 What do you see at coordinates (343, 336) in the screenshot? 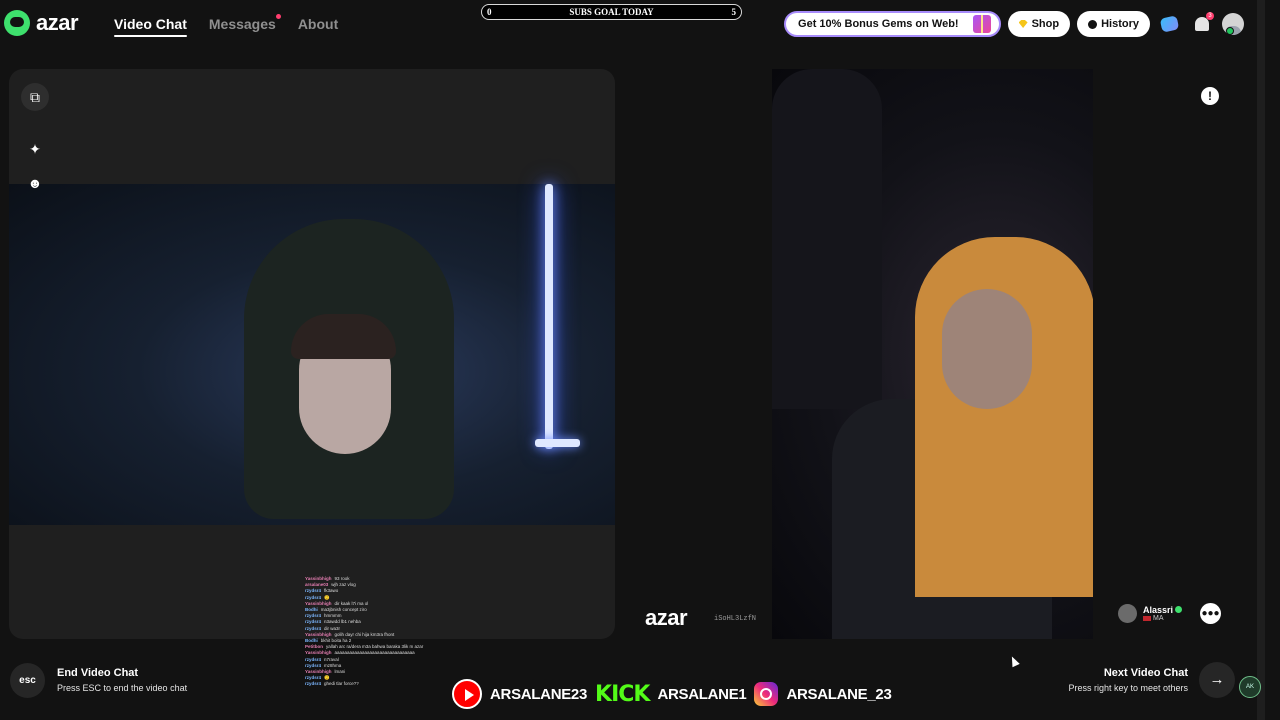
I see `streamer-hair` at bounding box center [343, 336].